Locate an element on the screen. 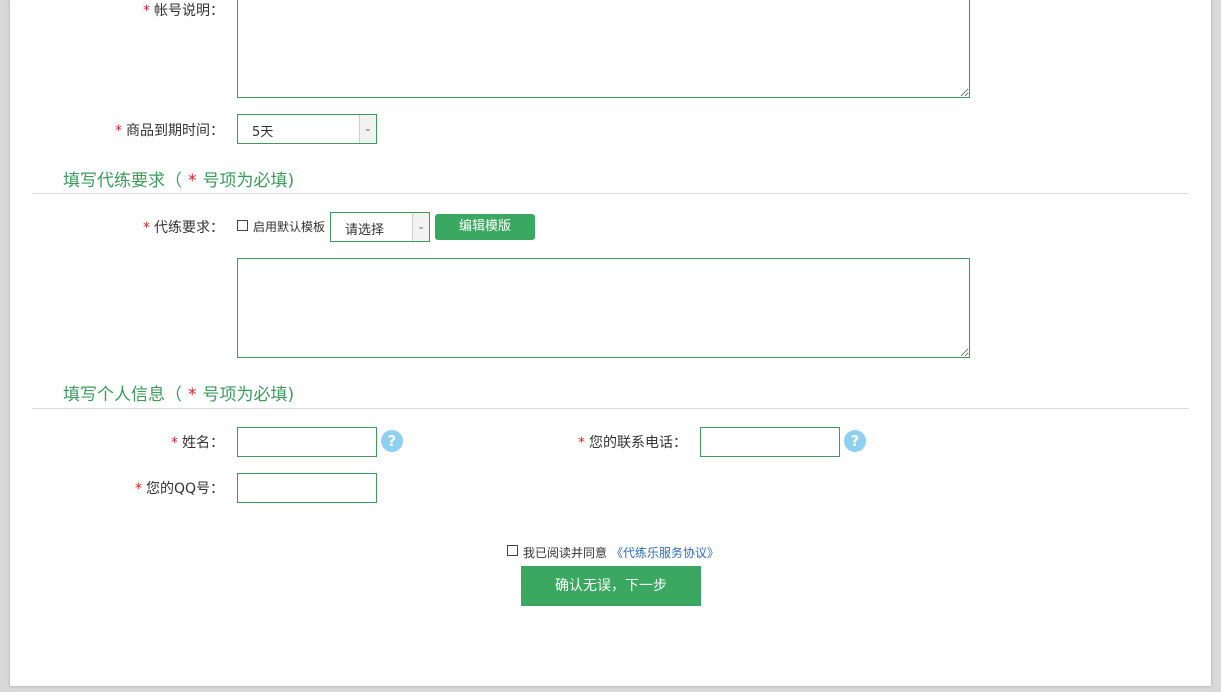  requirements-label: * 代练要求： is located at coordinates (183, 228).